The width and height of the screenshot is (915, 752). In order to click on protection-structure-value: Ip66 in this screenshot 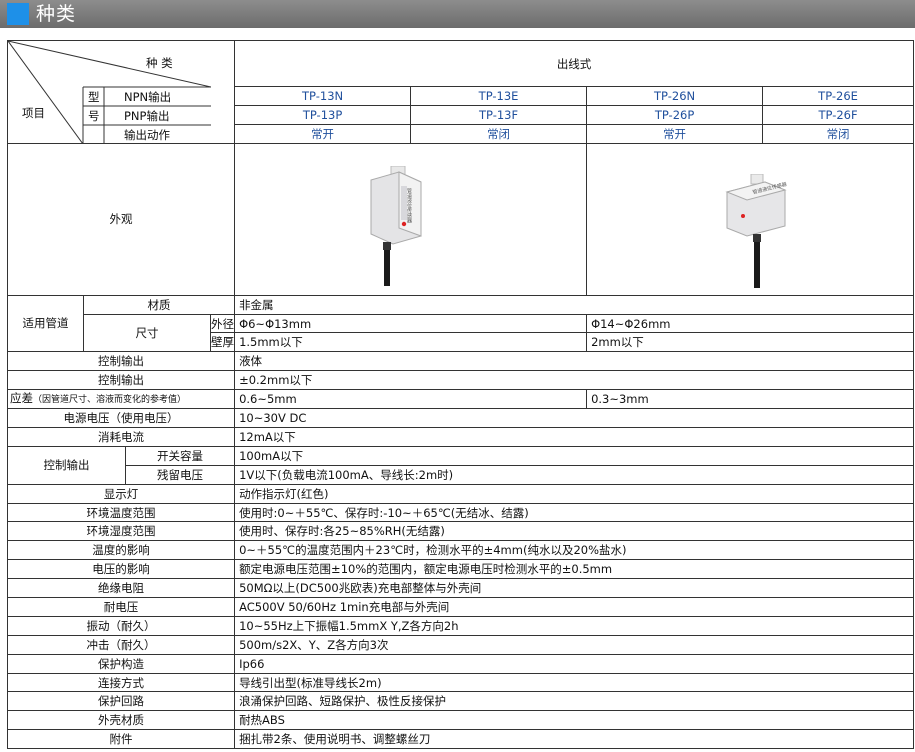, I will do `click(574, 663)`.